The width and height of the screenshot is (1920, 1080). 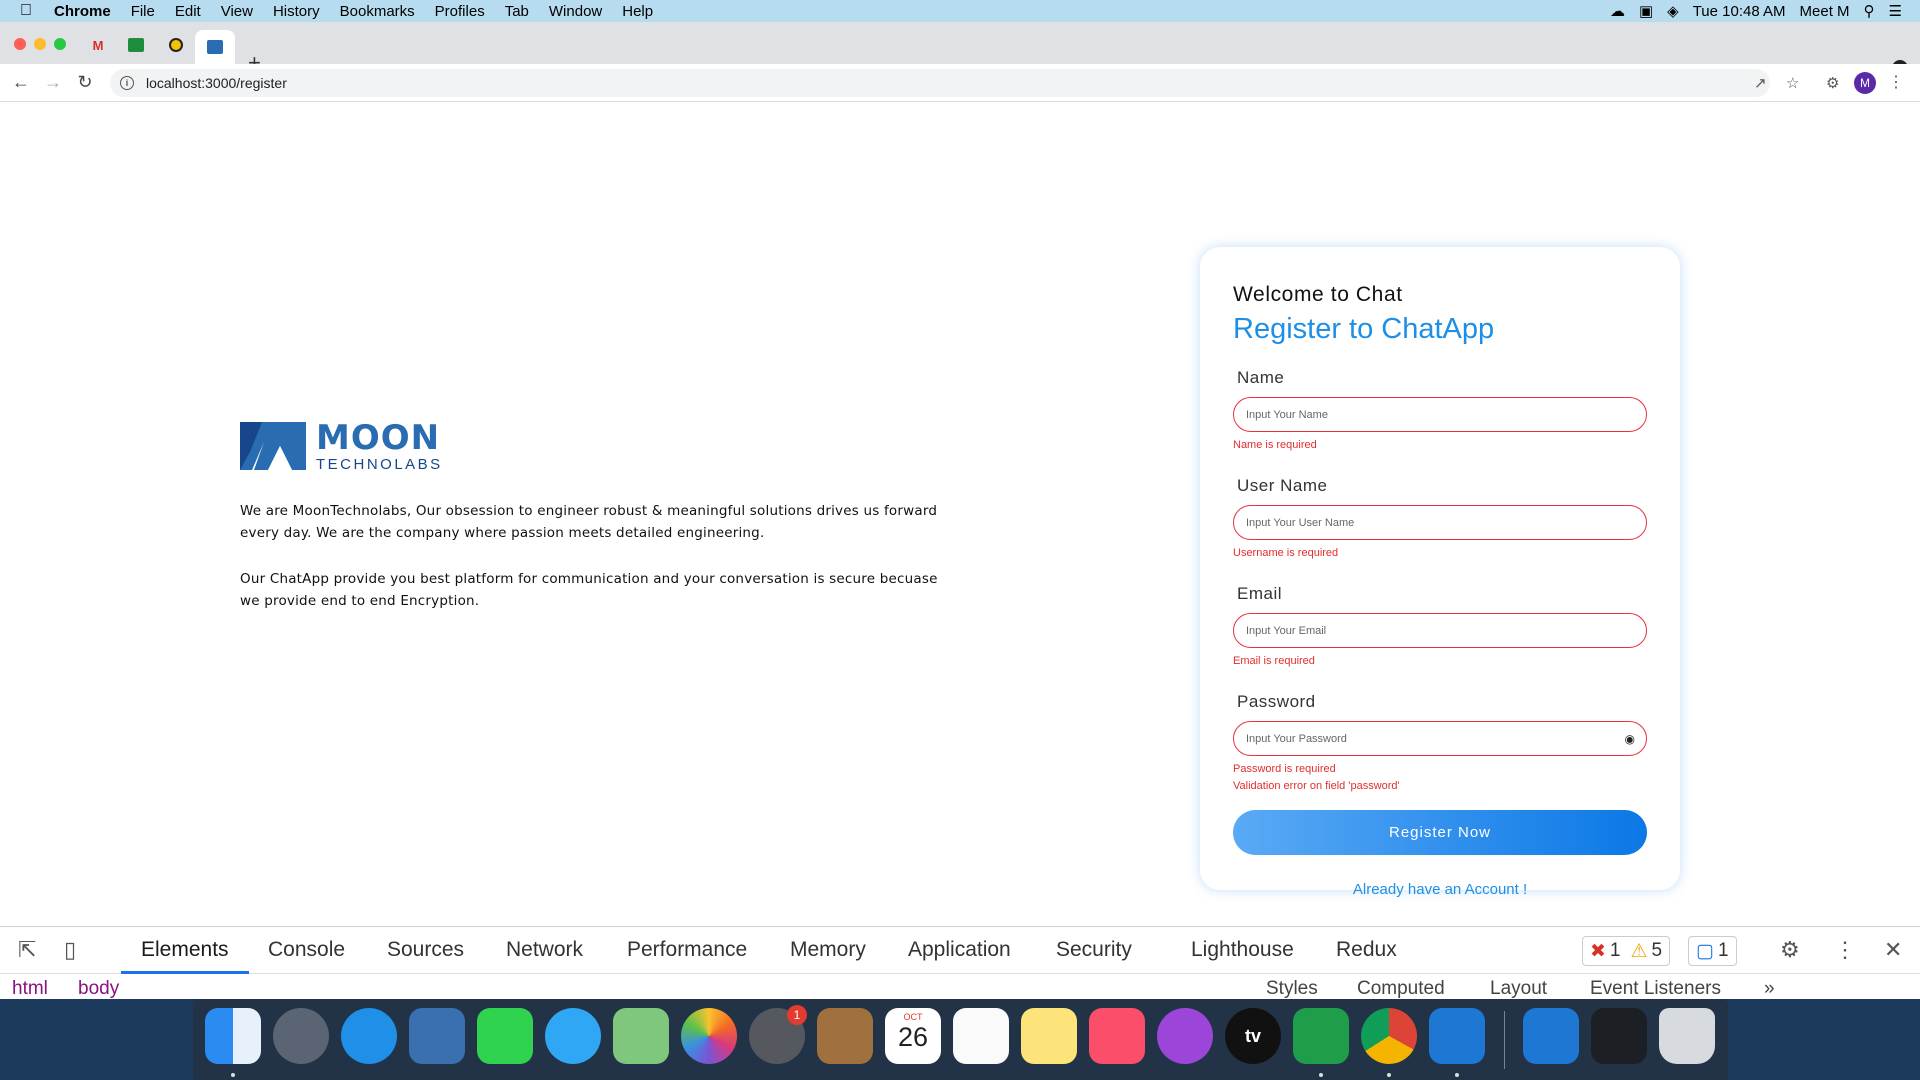 I want to click on trash-icon, so click(x=1687, y=1036).